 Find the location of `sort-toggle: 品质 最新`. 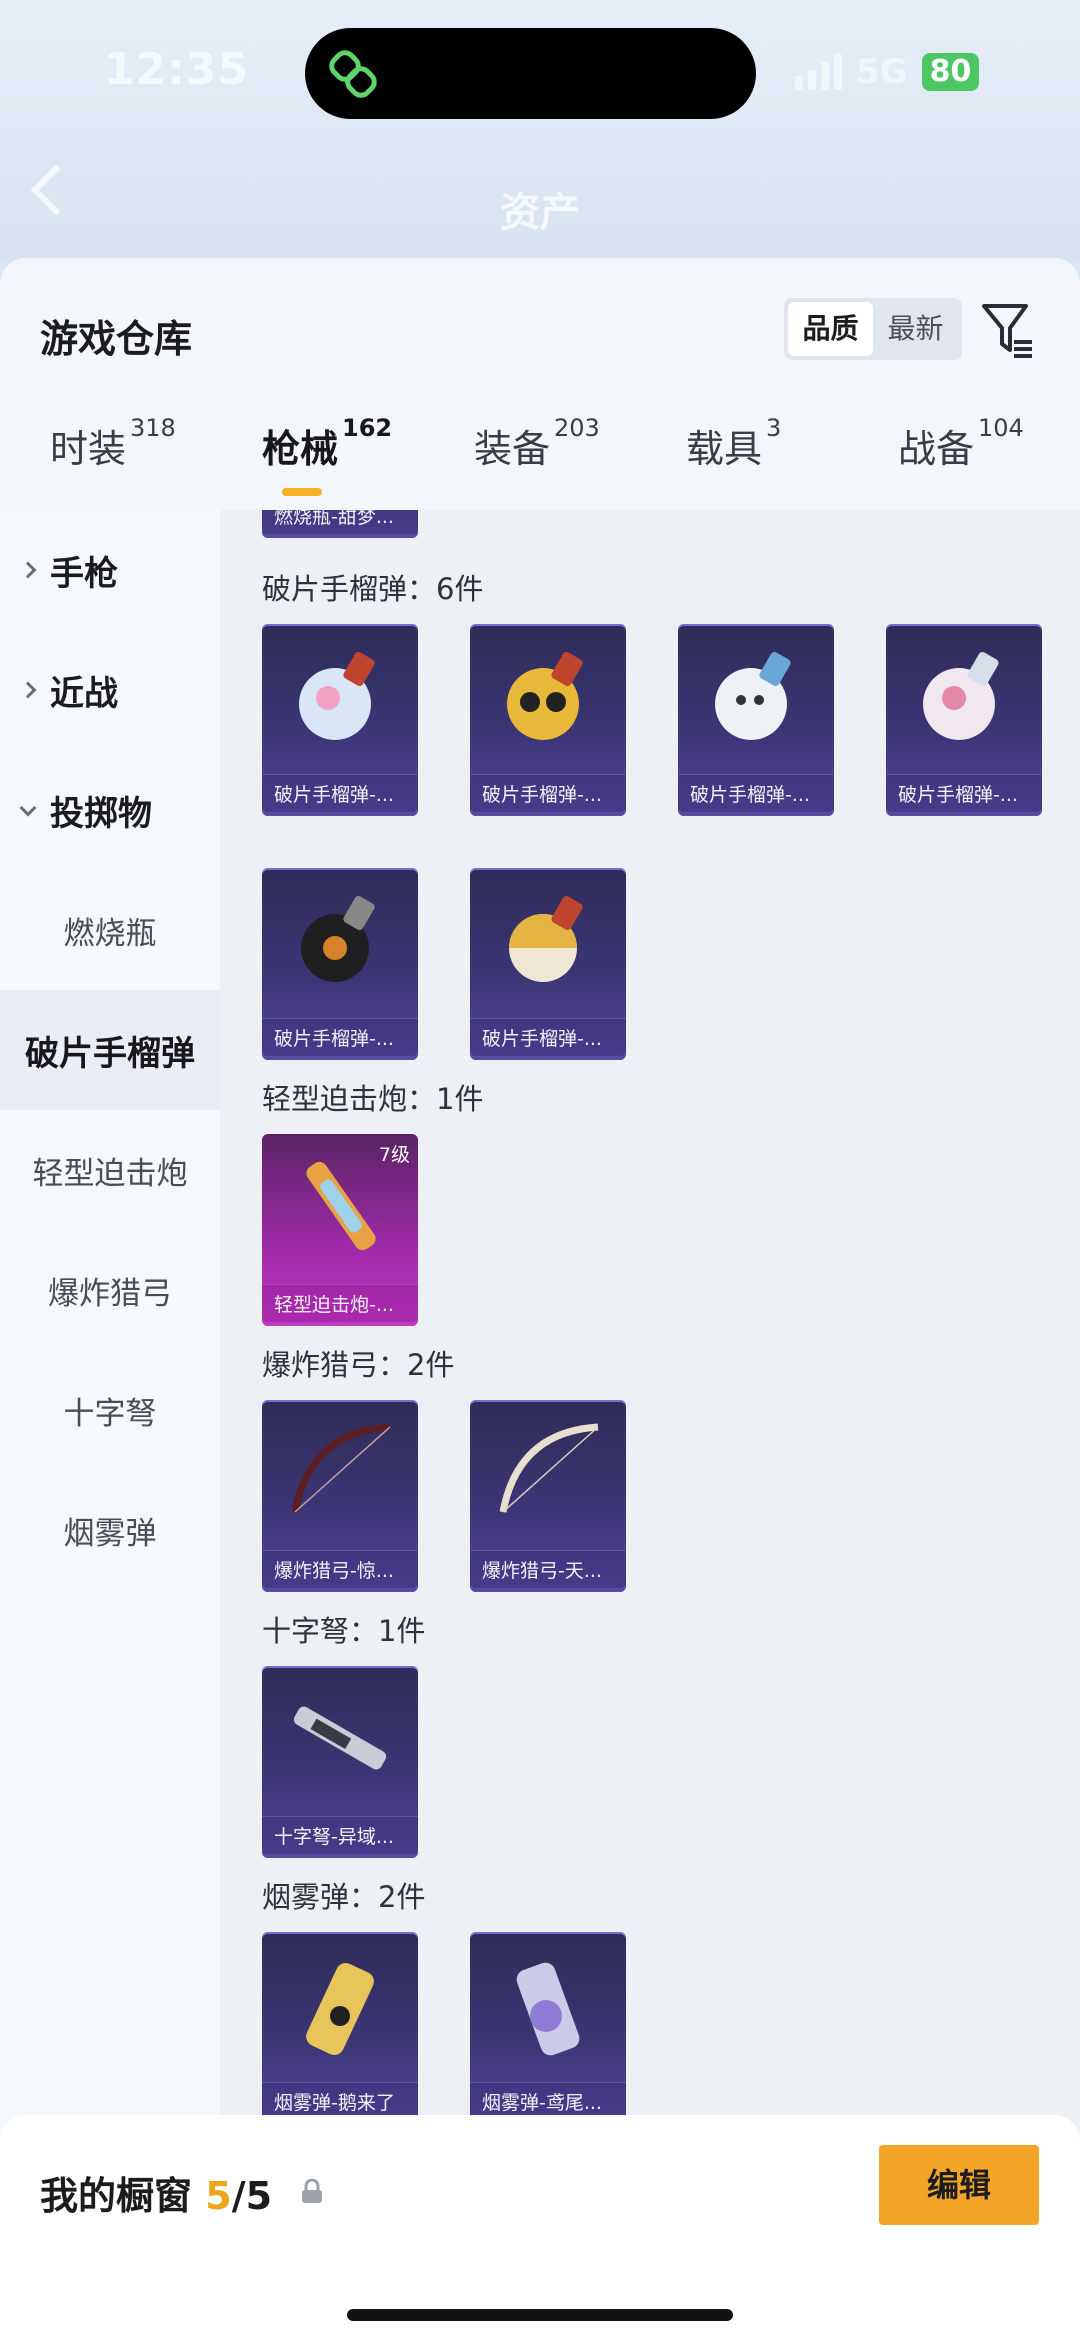

sort-toggle: 品质 最新 is located at coordinates (873, 329).